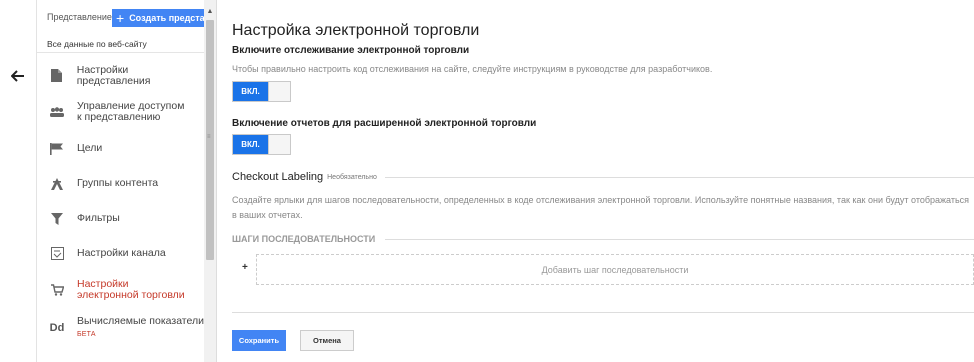 This screenshot has height=362, width=974. What do you see at coordinates (98, 218) in the screenshot?
I see `nav-item-label: Фильтры` at bounding box center [98, 218].